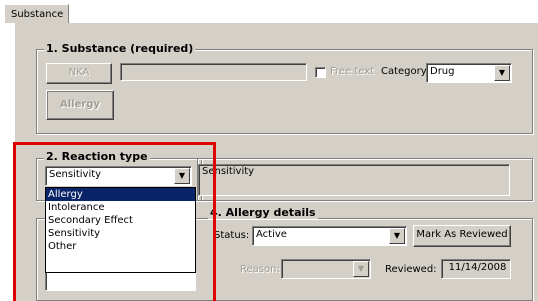  What do you see at coordinates (213, 72) in the screenshot?
I see `substance-field` at bounding box center [213, 72].